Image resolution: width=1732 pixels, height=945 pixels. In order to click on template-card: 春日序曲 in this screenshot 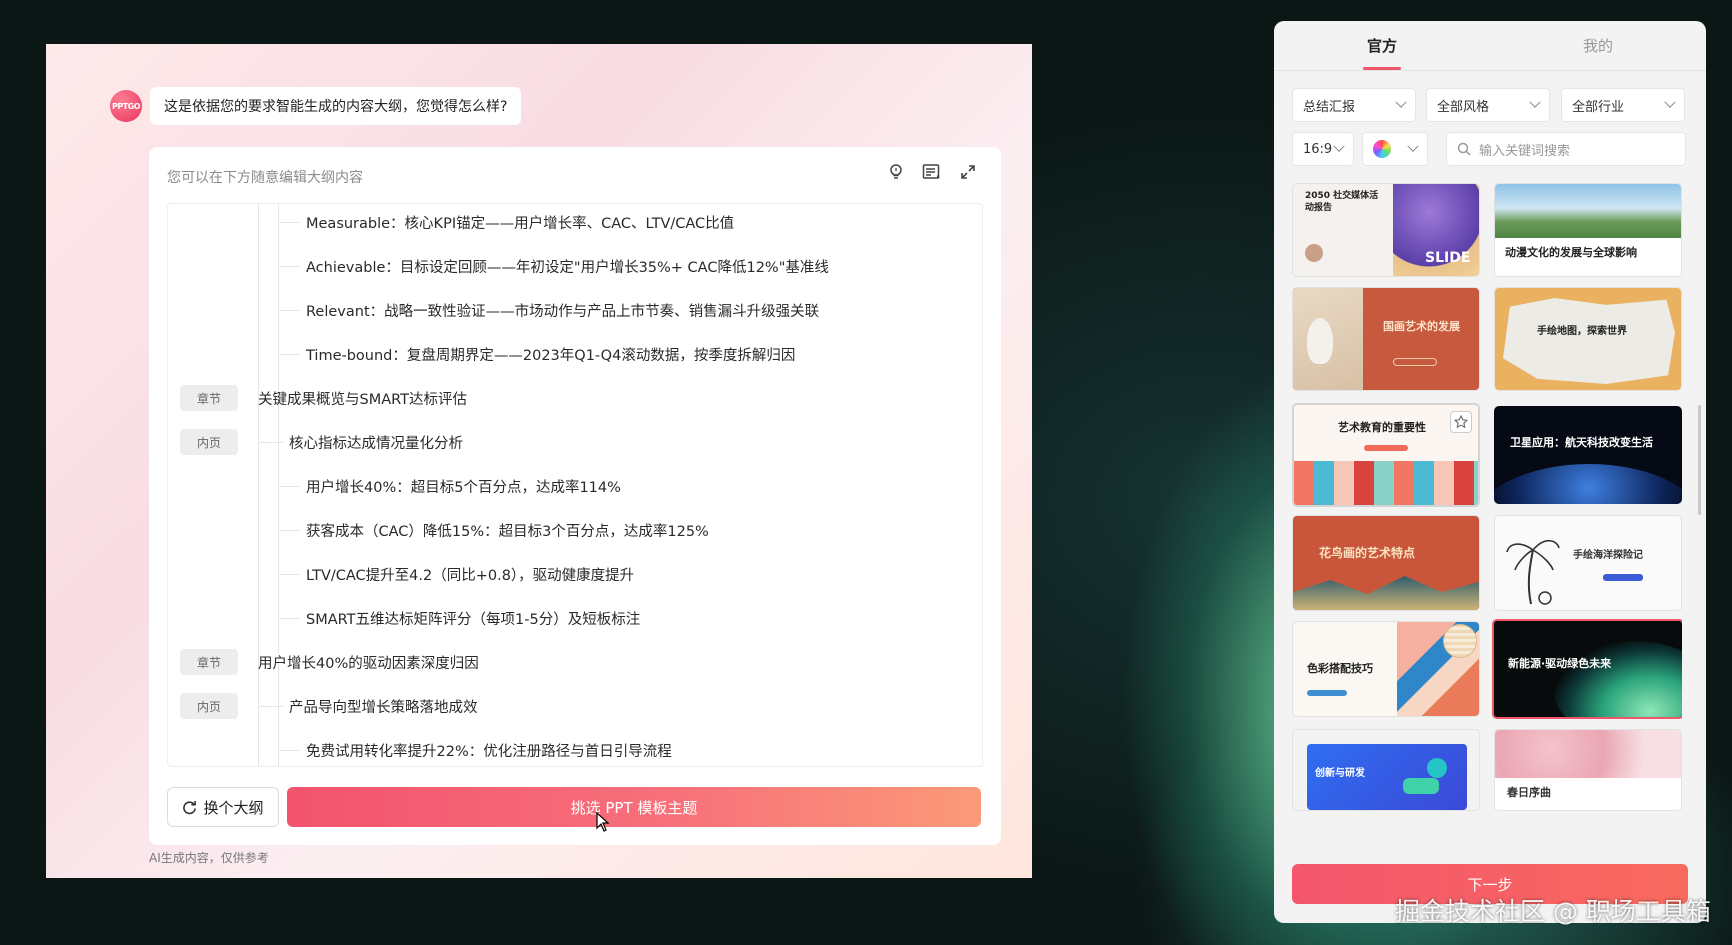, I will do `click(1588, 770)`.